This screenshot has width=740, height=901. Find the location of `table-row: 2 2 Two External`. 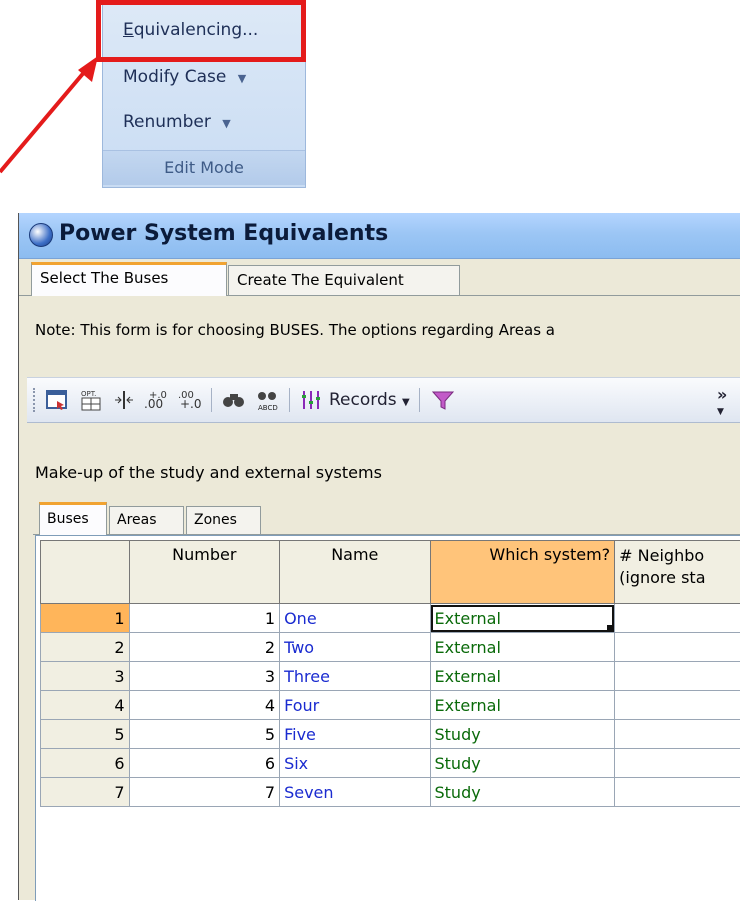

table-row: 2 2 Two External is located at coordinates (390, 647).